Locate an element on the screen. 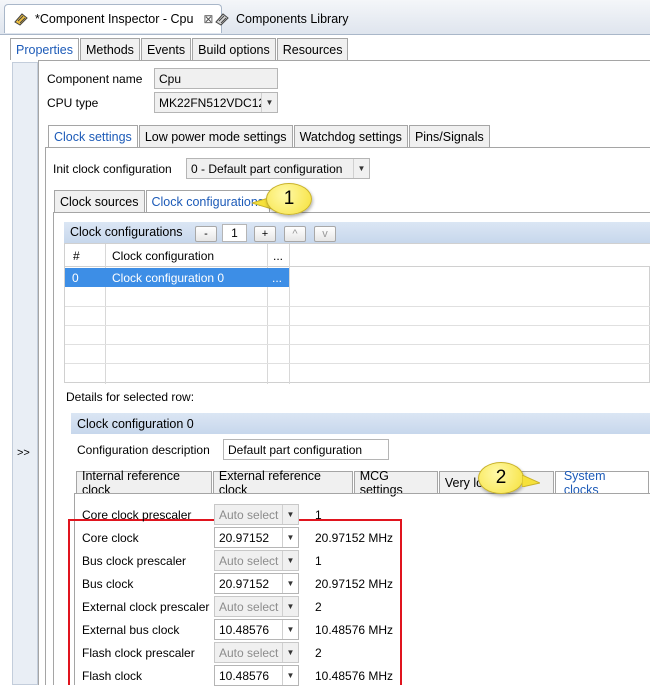  move-up-button: ^ is located at coordinates (295, 234).